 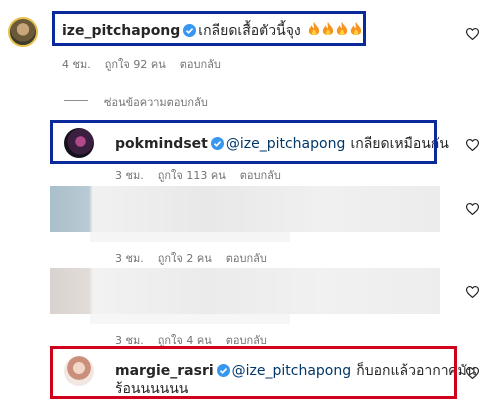 I want to click on reply-meta: 3 ชม. ถูกใจ 113 คน ตอบกลับ, so click(x=205, y=175).